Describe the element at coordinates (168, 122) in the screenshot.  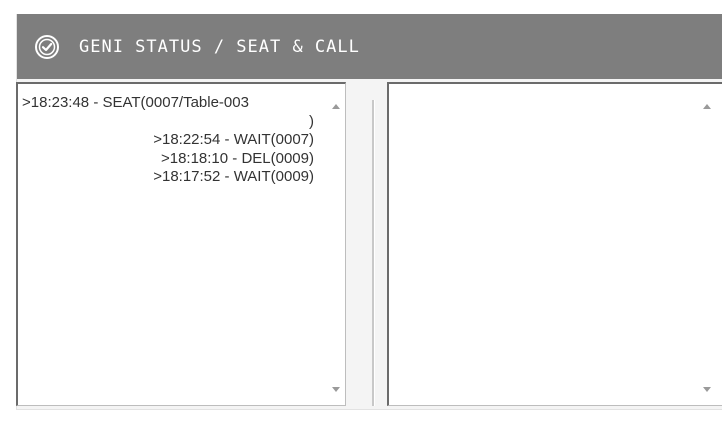
I see `list-item: )` at that location.